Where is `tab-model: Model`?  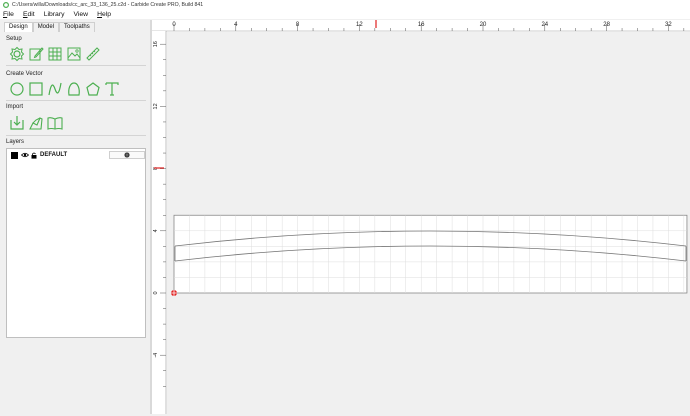
tab-model: Model is located at coordinates (46, 27).